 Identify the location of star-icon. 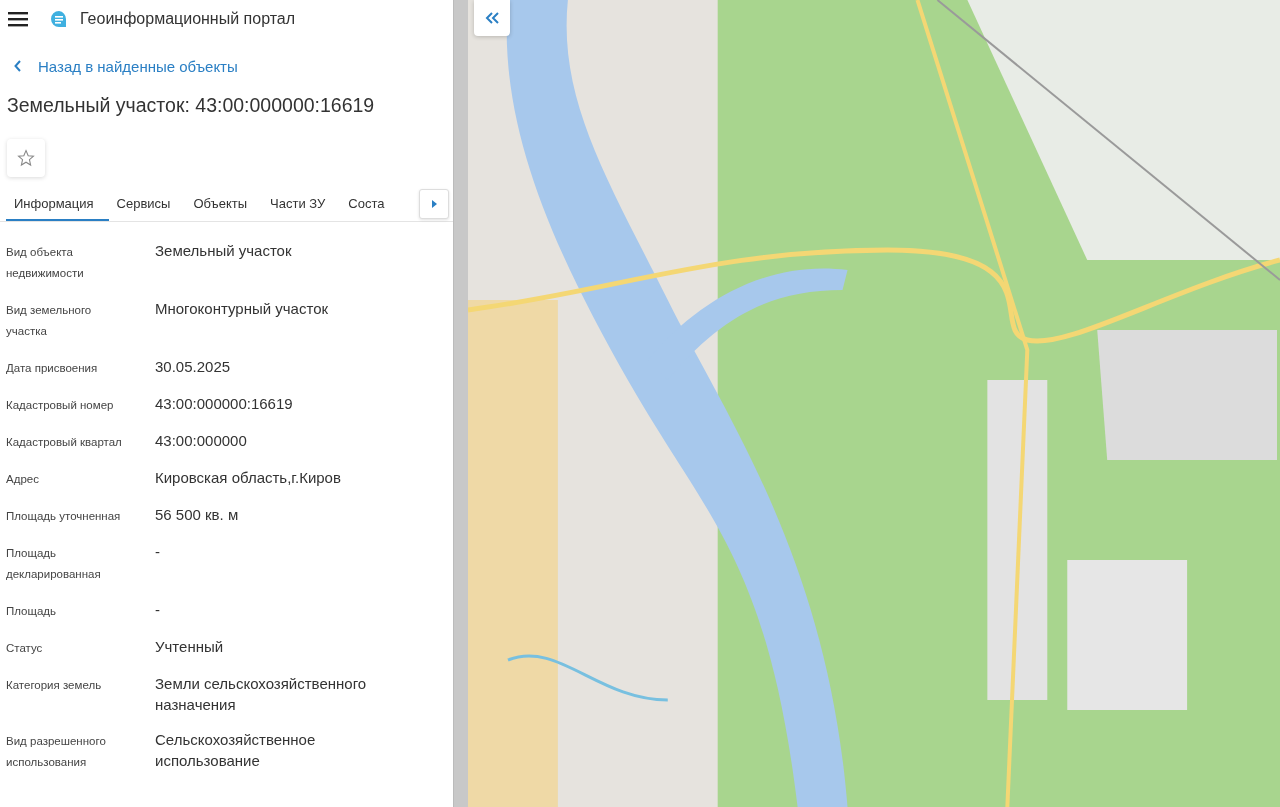
(26, 158).